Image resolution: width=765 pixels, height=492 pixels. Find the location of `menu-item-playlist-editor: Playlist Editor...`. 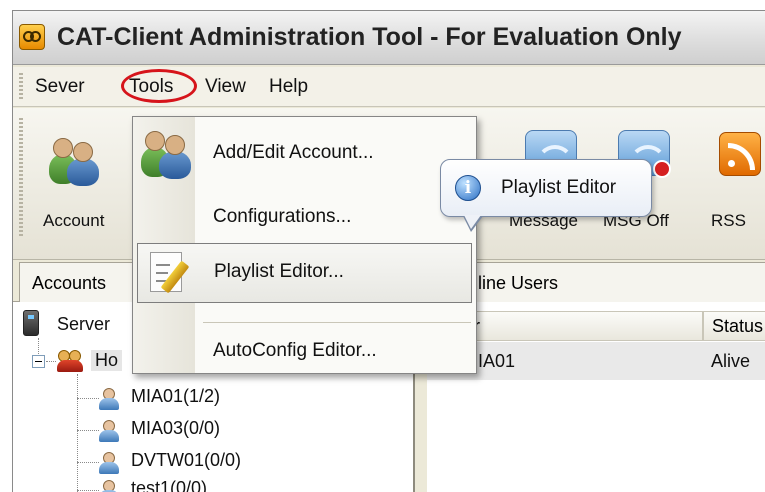

menu-item-playlist-editor: Playlist Editor... is located at coordinates (304, 273).